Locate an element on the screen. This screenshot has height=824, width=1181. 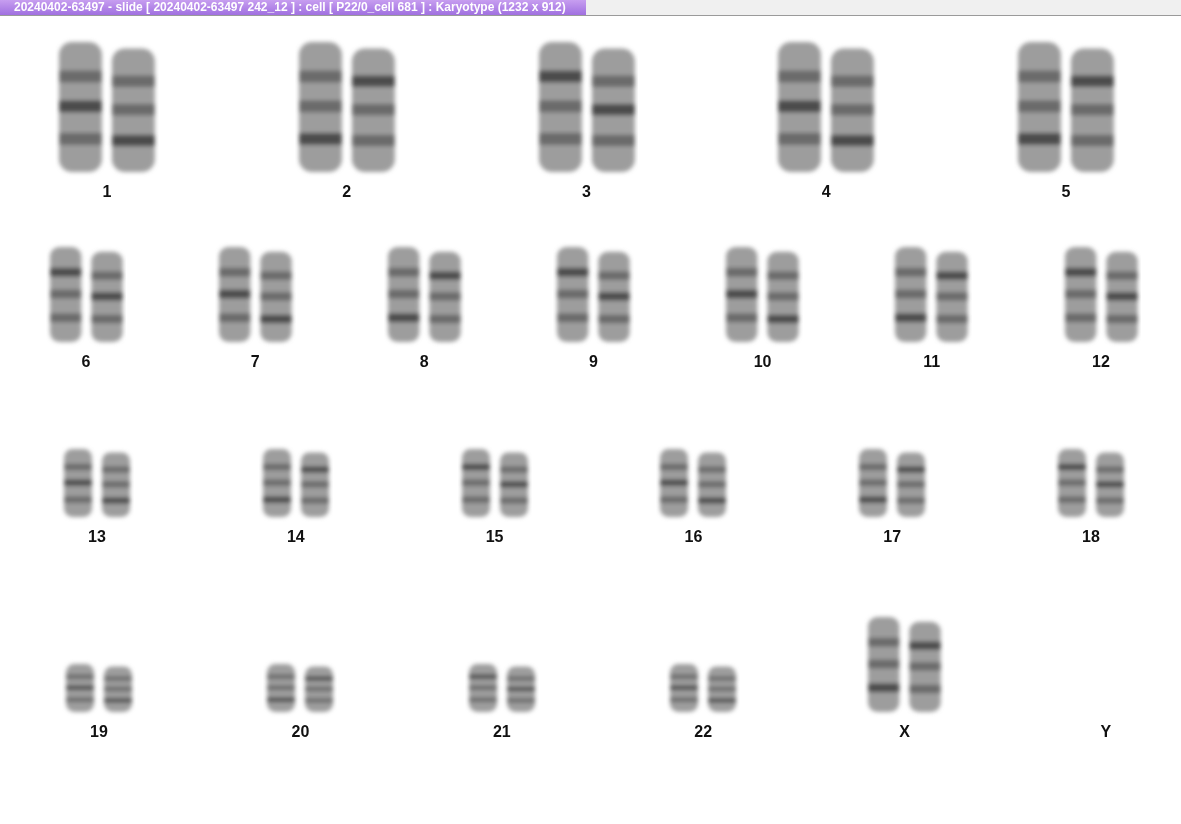
chromosome-label: 14 is located at coordinates (295, 537).